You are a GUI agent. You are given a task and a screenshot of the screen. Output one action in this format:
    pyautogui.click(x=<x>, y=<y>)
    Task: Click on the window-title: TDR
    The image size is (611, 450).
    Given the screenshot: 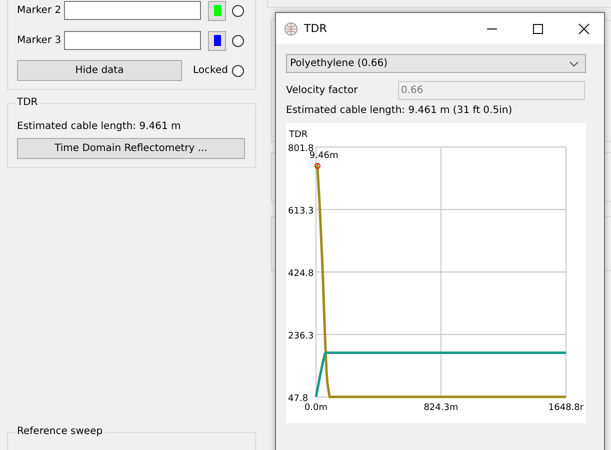 What is the action you would take?
    pyautogui.click(x=315, y=28)
    